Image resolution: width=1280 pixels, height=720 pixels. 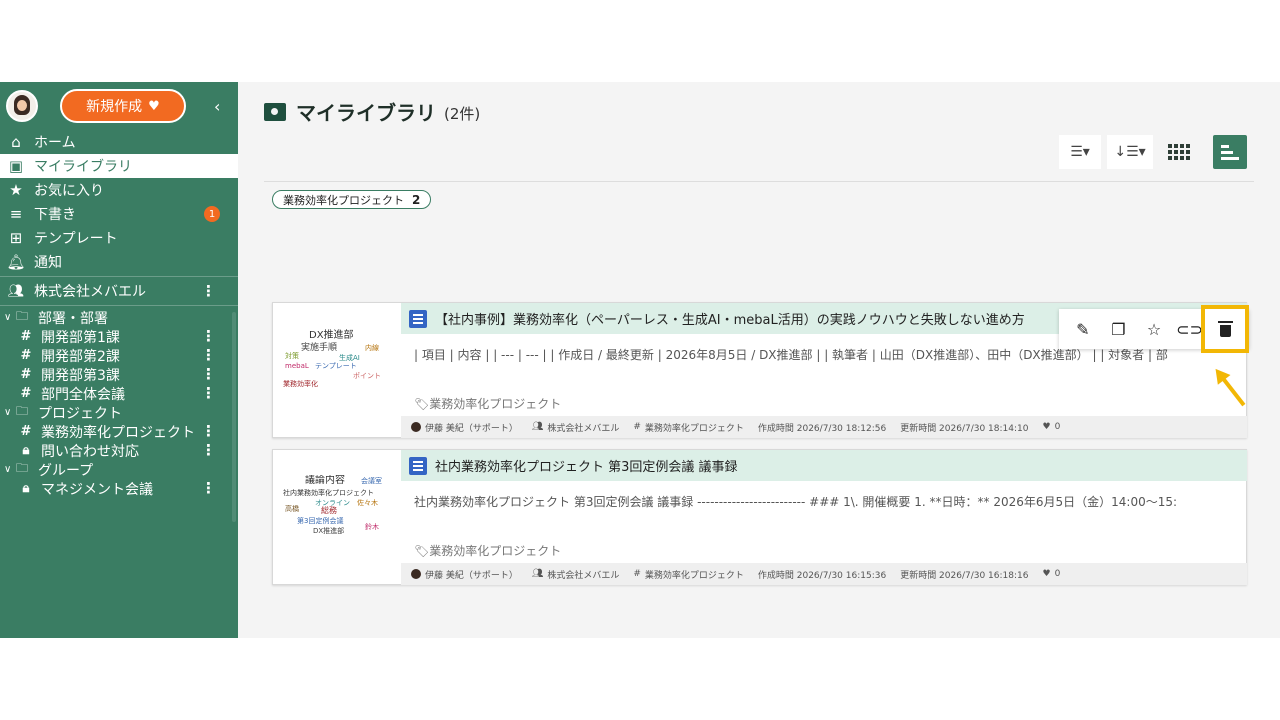 What do you see at coordinates (119, 317) in the screenshot?
I see `group-departments: ∨ 🗀 部署・部署` at bounding box center [119, 317].